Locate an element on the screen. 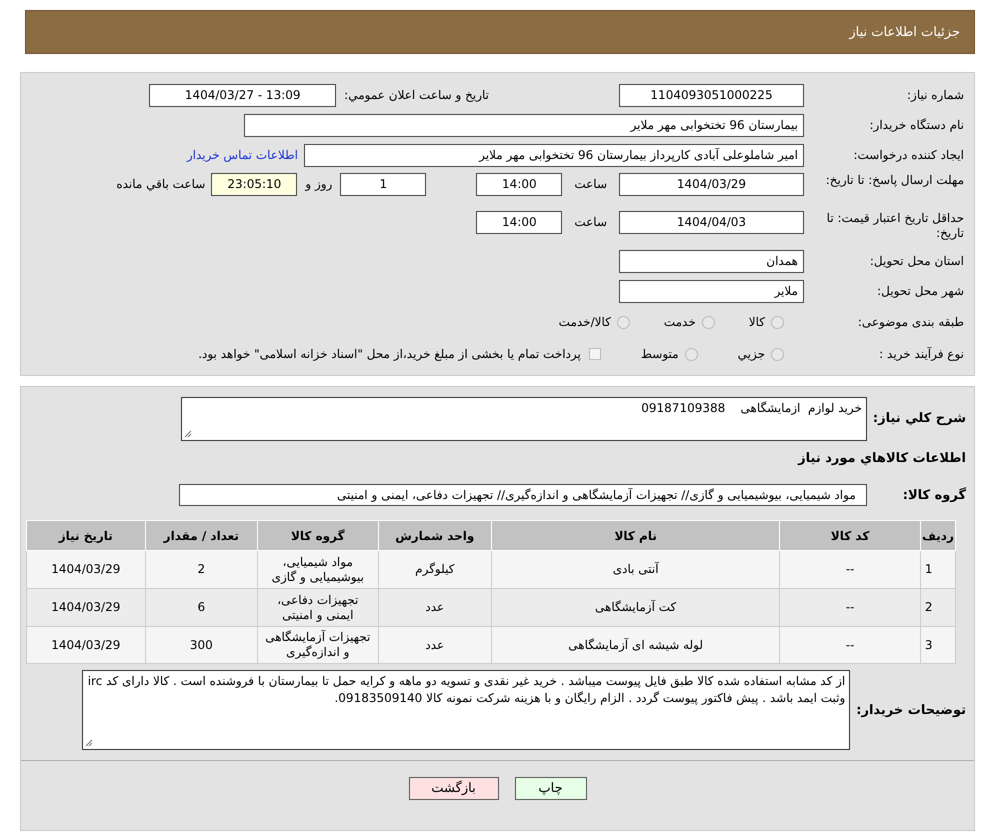 This screenshot has width=985, height=838. field-label: نام دستگاه خریدار: is located at coordinates (916, 125).